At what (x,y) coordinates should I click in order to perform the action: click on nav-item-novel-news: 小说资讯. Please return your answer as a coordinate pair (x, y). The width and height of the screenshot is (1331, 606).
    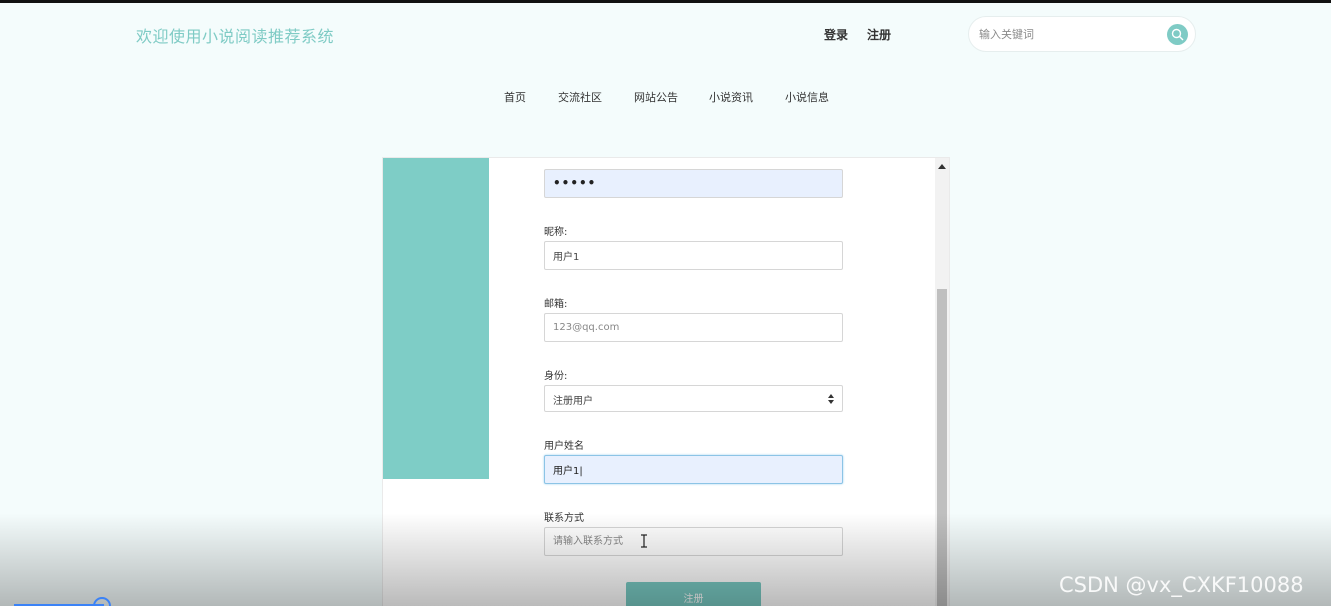
    Looking at the image, I should click on (731, 97).